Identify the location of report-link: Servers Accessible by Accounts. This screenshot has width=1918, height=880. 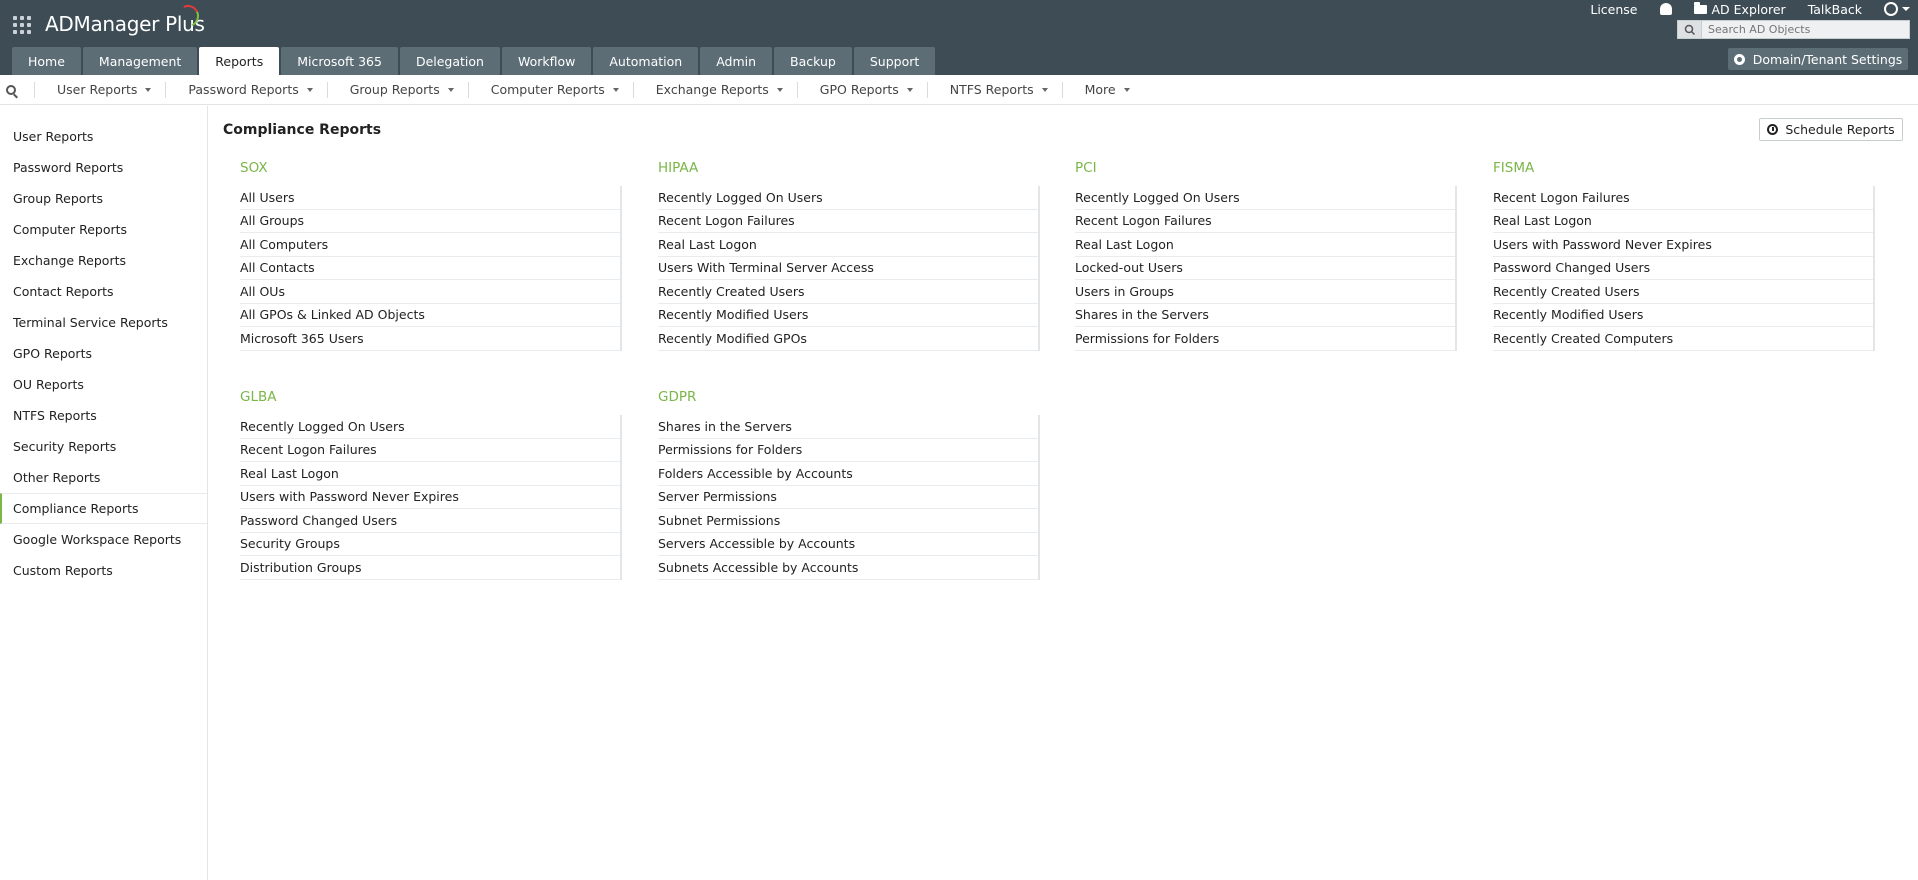
(848, 544).